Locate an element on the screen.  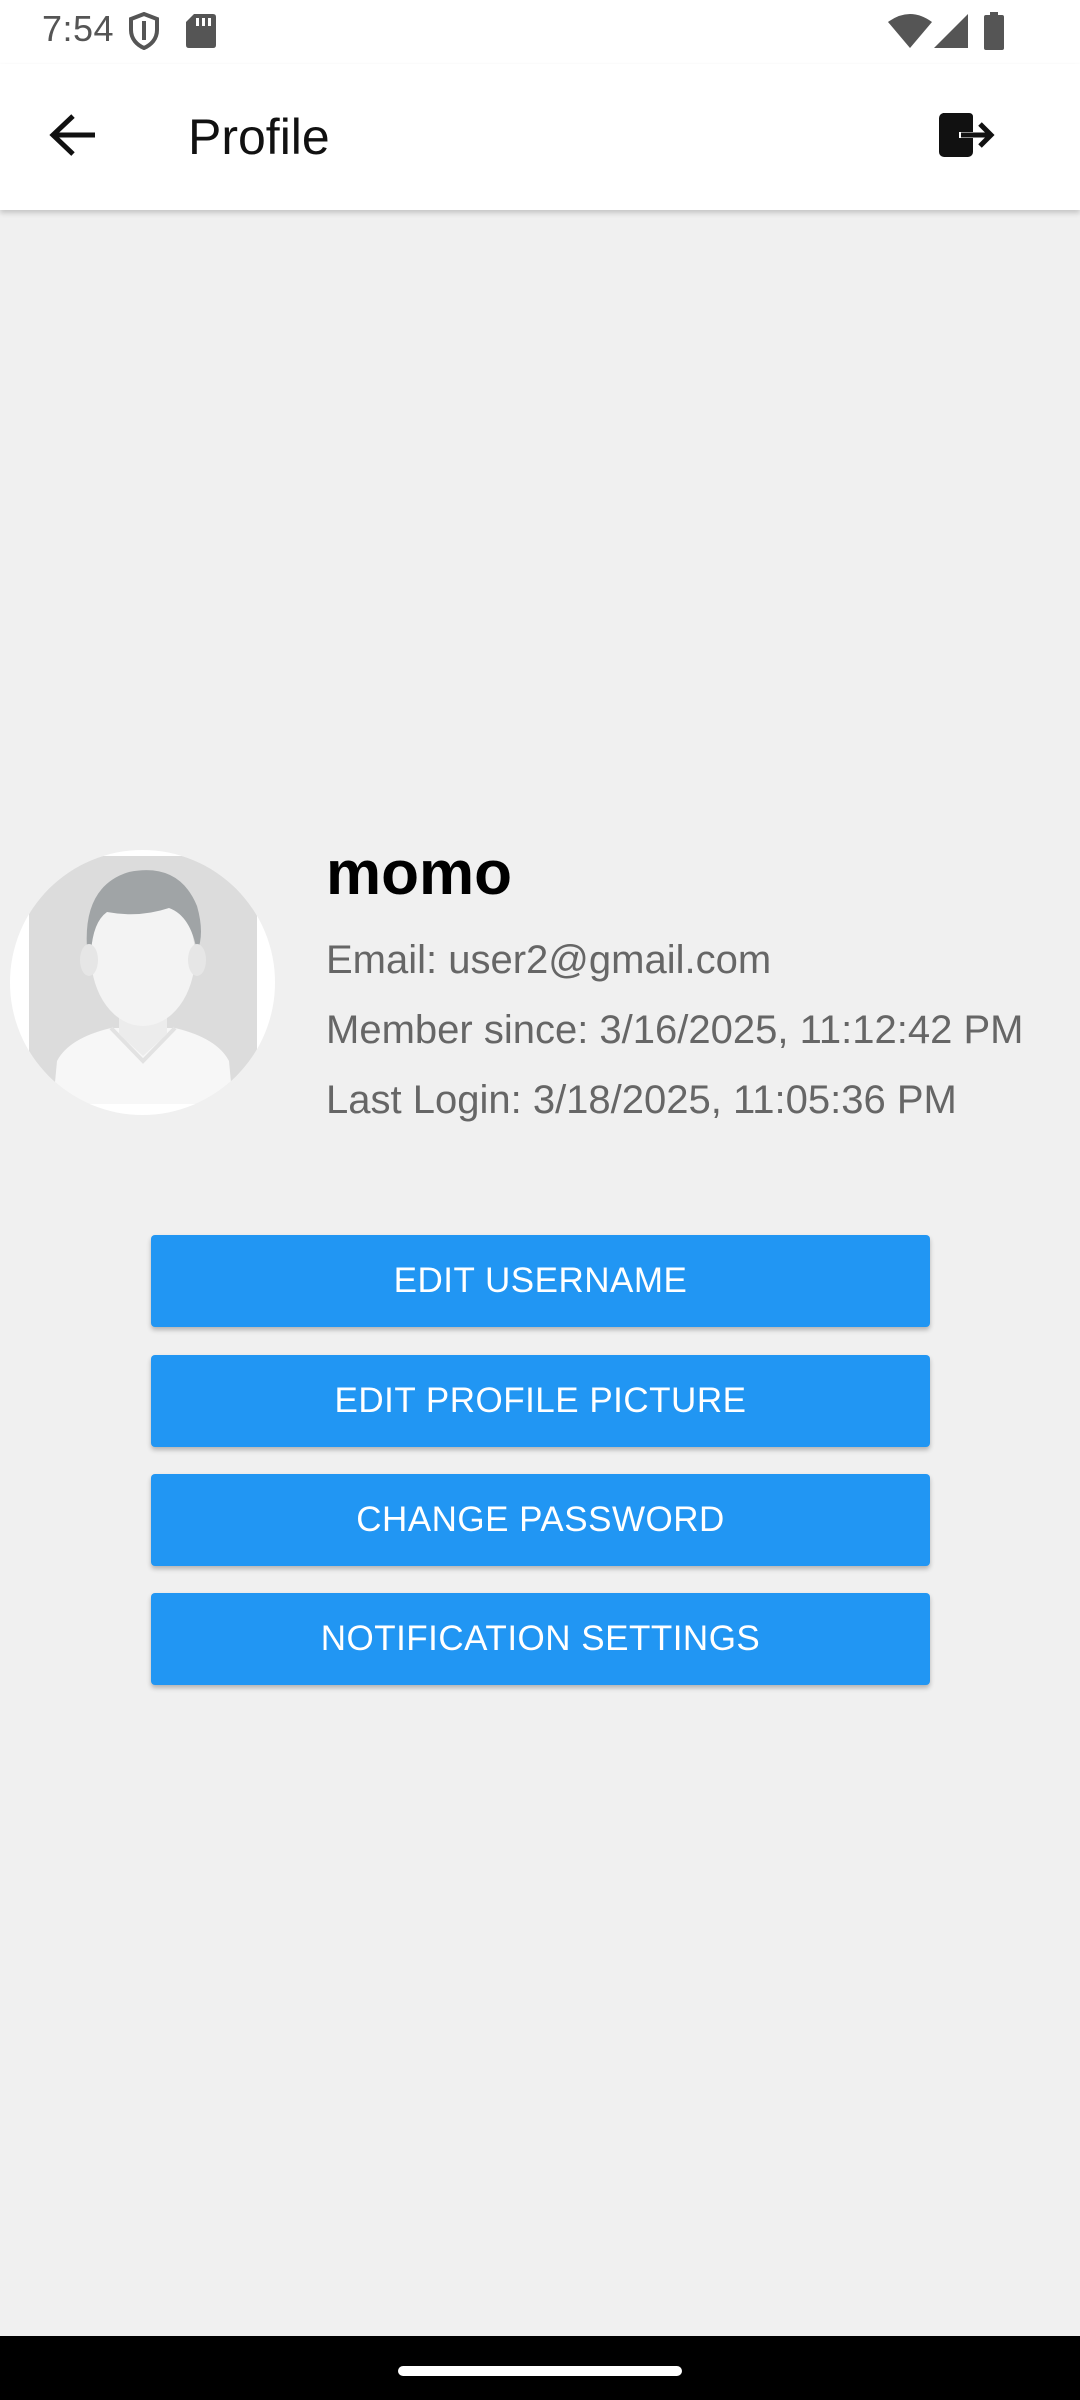
last-login-text: Last Login: 3/18/2025, 11:05:36 PM is located at coordinates (641, 1100).